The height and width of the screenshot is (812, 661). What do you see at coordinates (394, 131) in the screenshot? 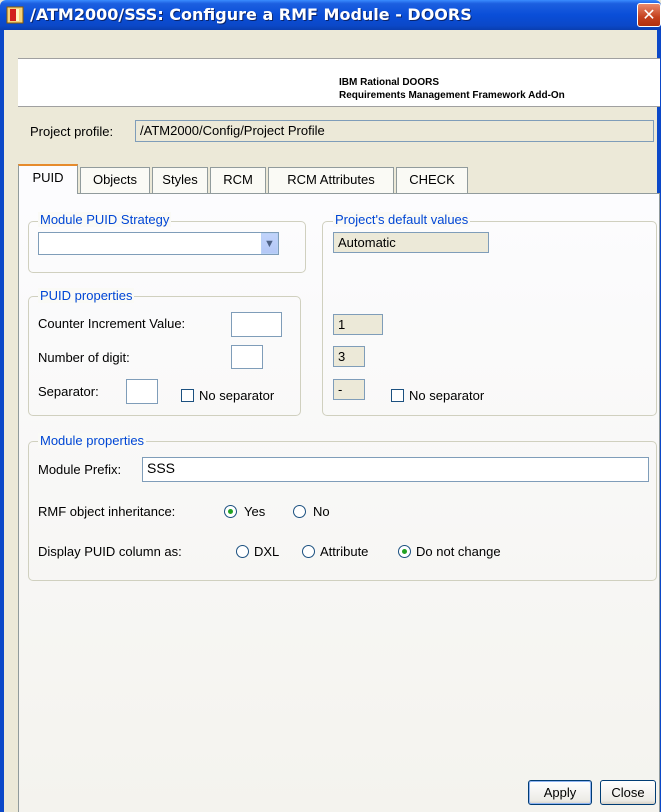
I see `project-profile-field: /ATM2000/Config/Project Profile` at bounding box center [394, 131].